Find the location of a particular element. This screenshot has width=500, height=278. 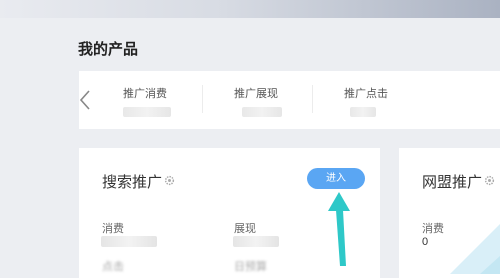

stat-impressions-value-redacted is located at coordinates (262, 112).